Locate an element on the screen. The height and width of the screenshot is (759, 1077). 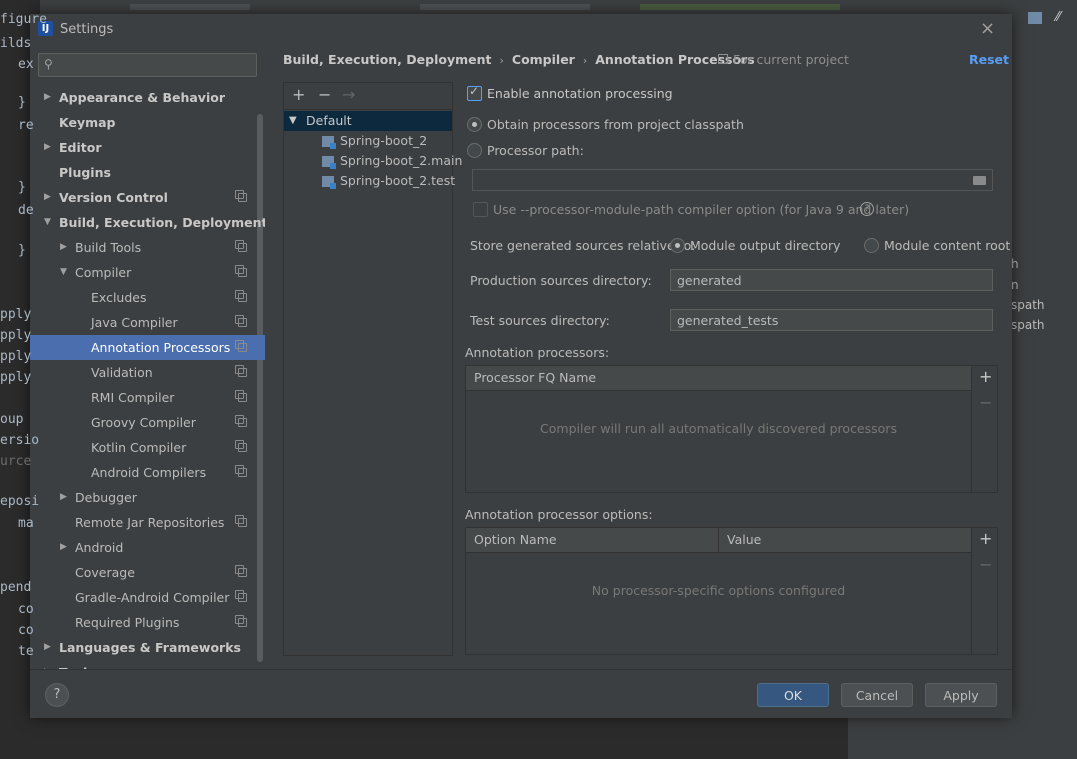
help-icon: ? is located at coordinates (867, 209).